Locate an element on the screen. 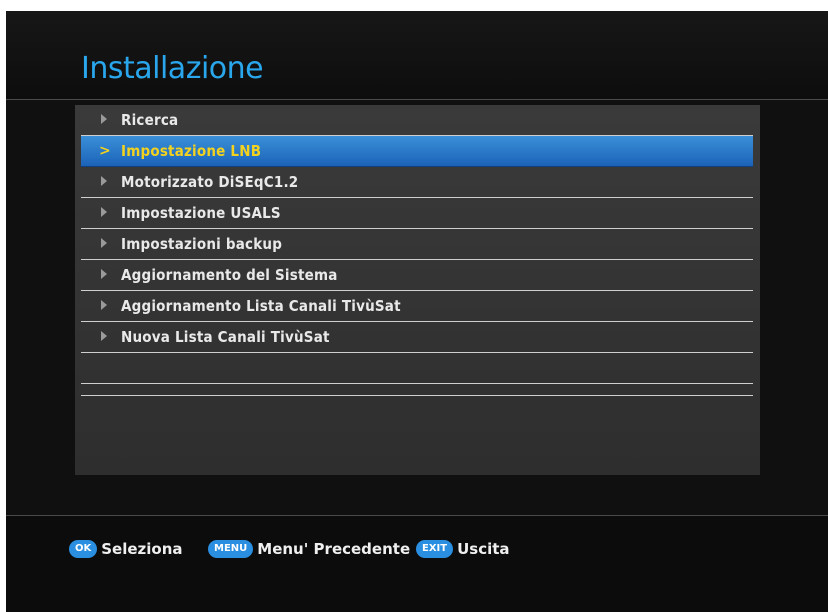 This screenshot has width=828, height=612. menu-item-label: Impostazione LNB is located at coordinates (191, 151).